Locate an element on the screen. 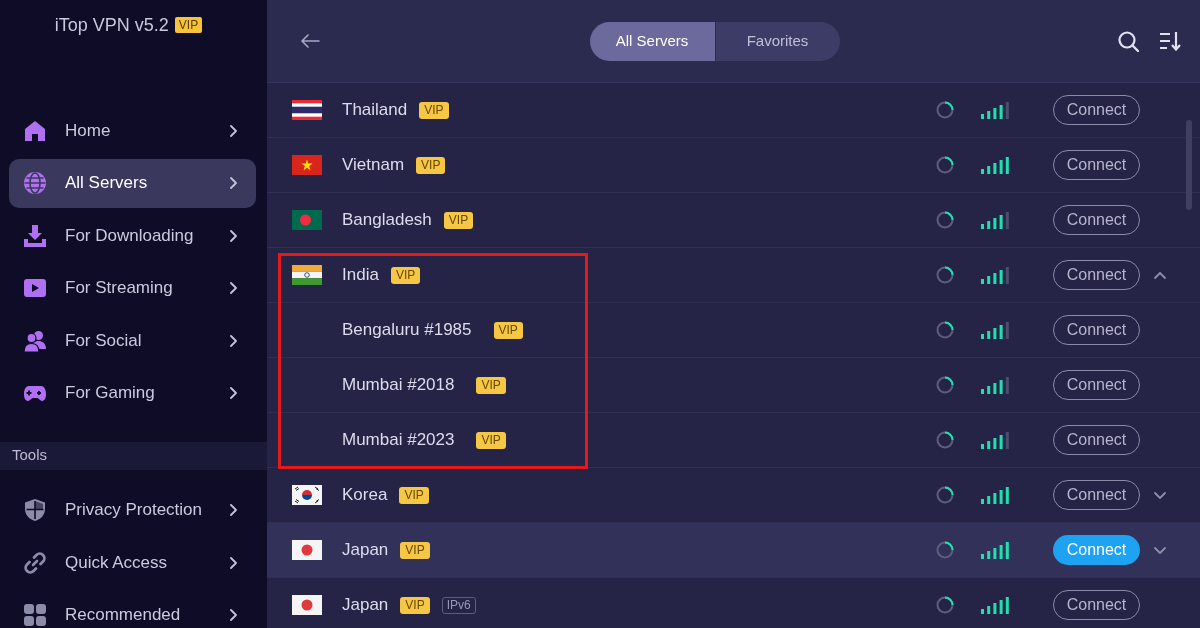 This screenshot has width=1200, height=628. server-row: Japan VIP Connect is located at coordinates (733, 550).